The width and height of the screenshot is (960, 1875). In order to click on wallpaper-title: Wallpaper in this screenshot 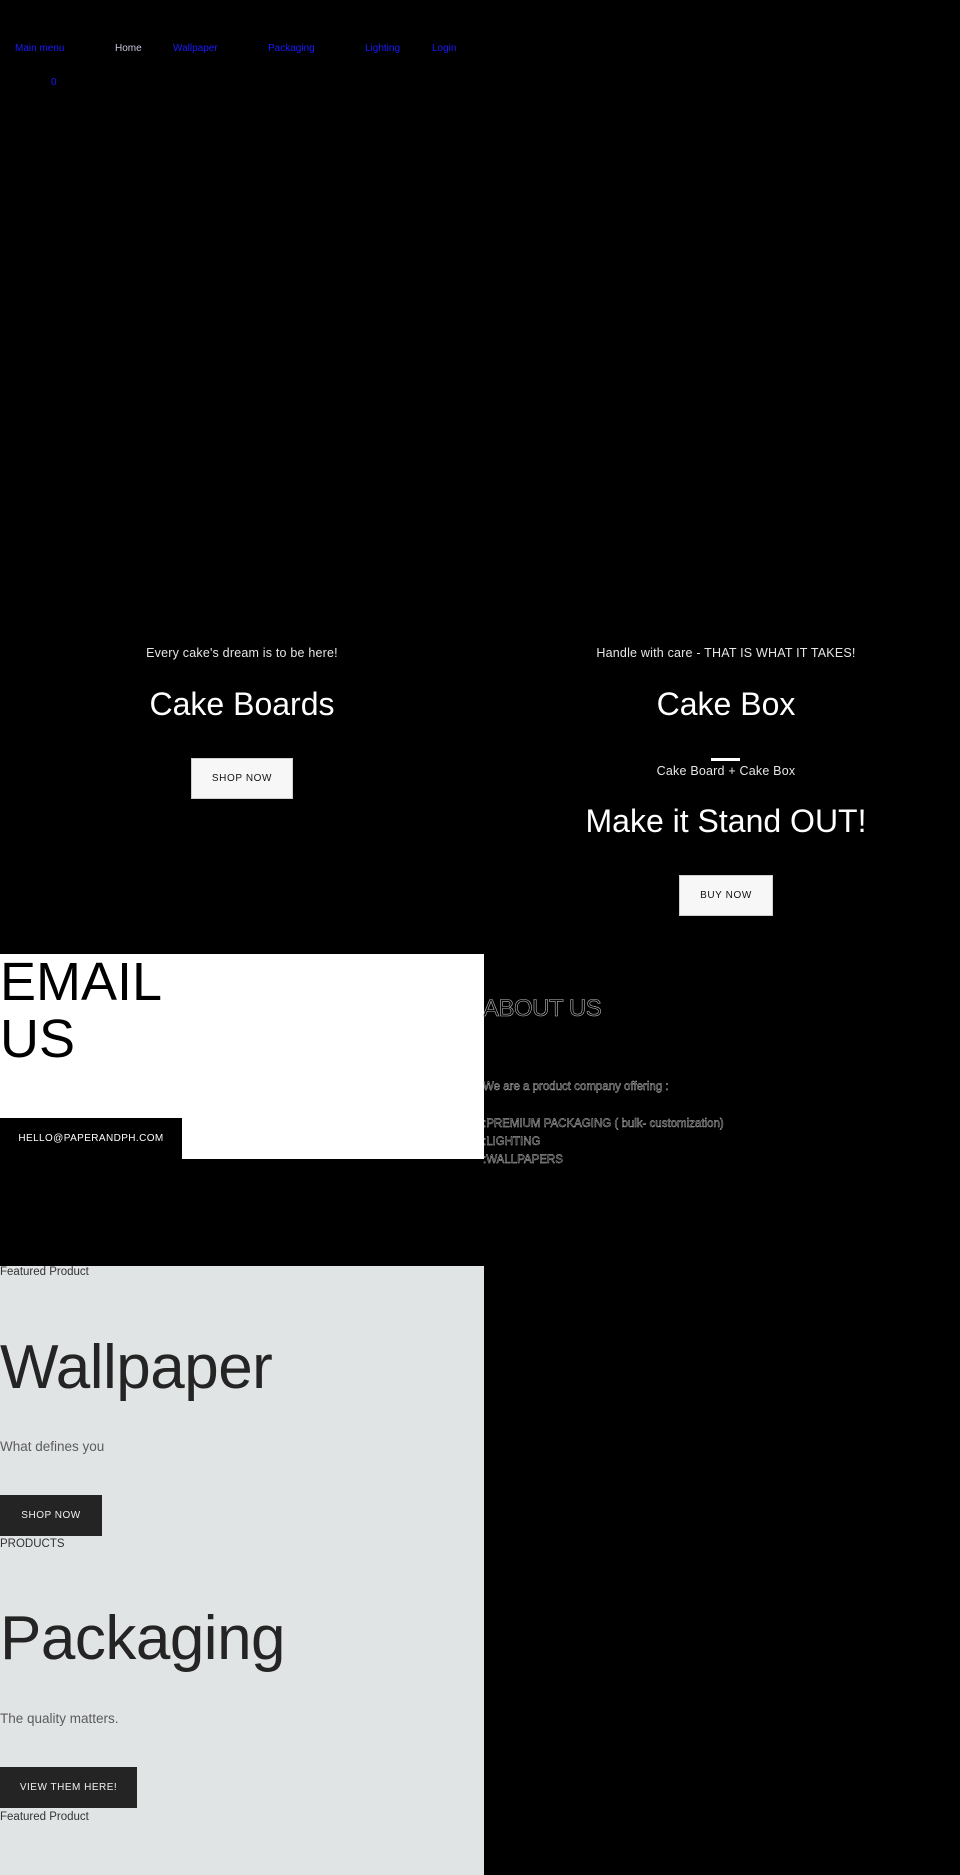, I will do `click(136, 1367)`.